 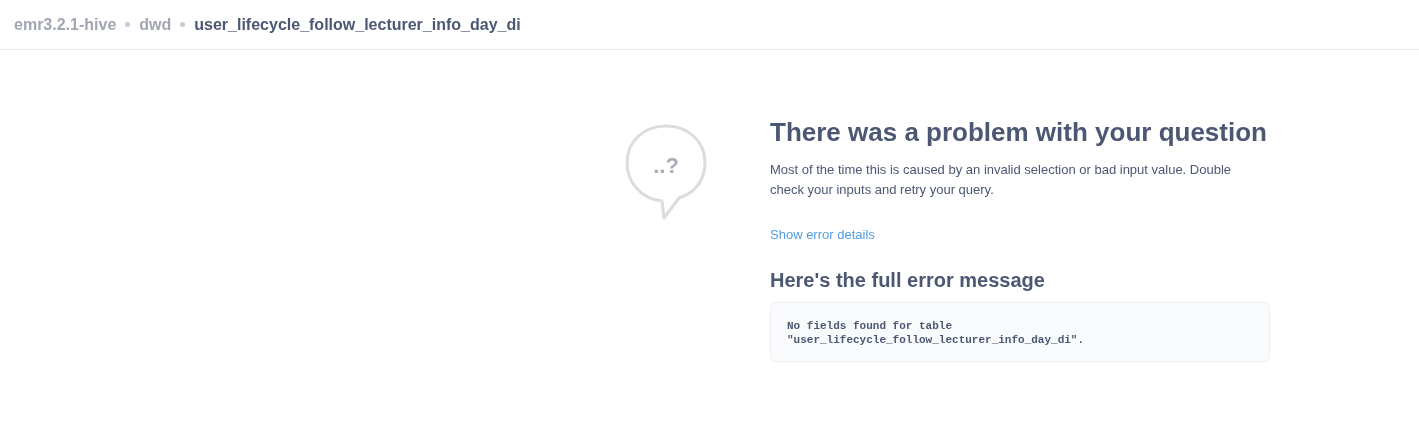 What do you see at coordinates (822, 234) in the screenshot?
I see `show-details-link: Show error details` at bounding box center [822, 234].